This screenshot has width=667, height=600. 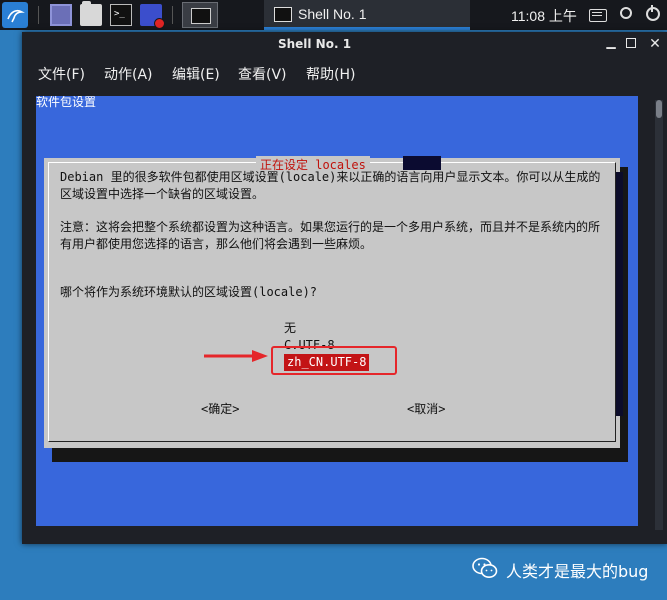 I want to click on terminal-window-icon, so click(x=283, y=14).